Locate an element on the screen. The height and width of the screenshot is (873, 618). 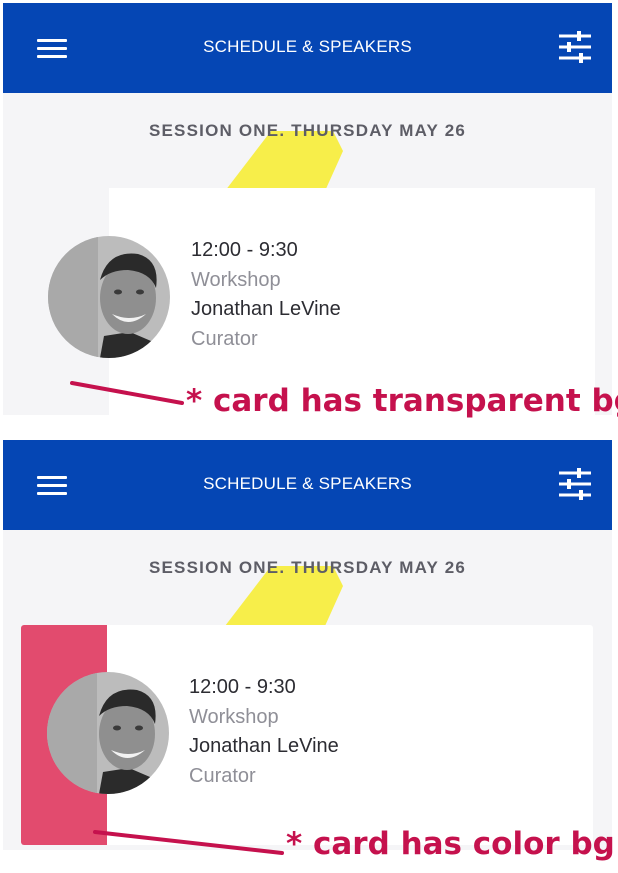
annotation-color: * card has color bg is located at coordinates (450, 844).